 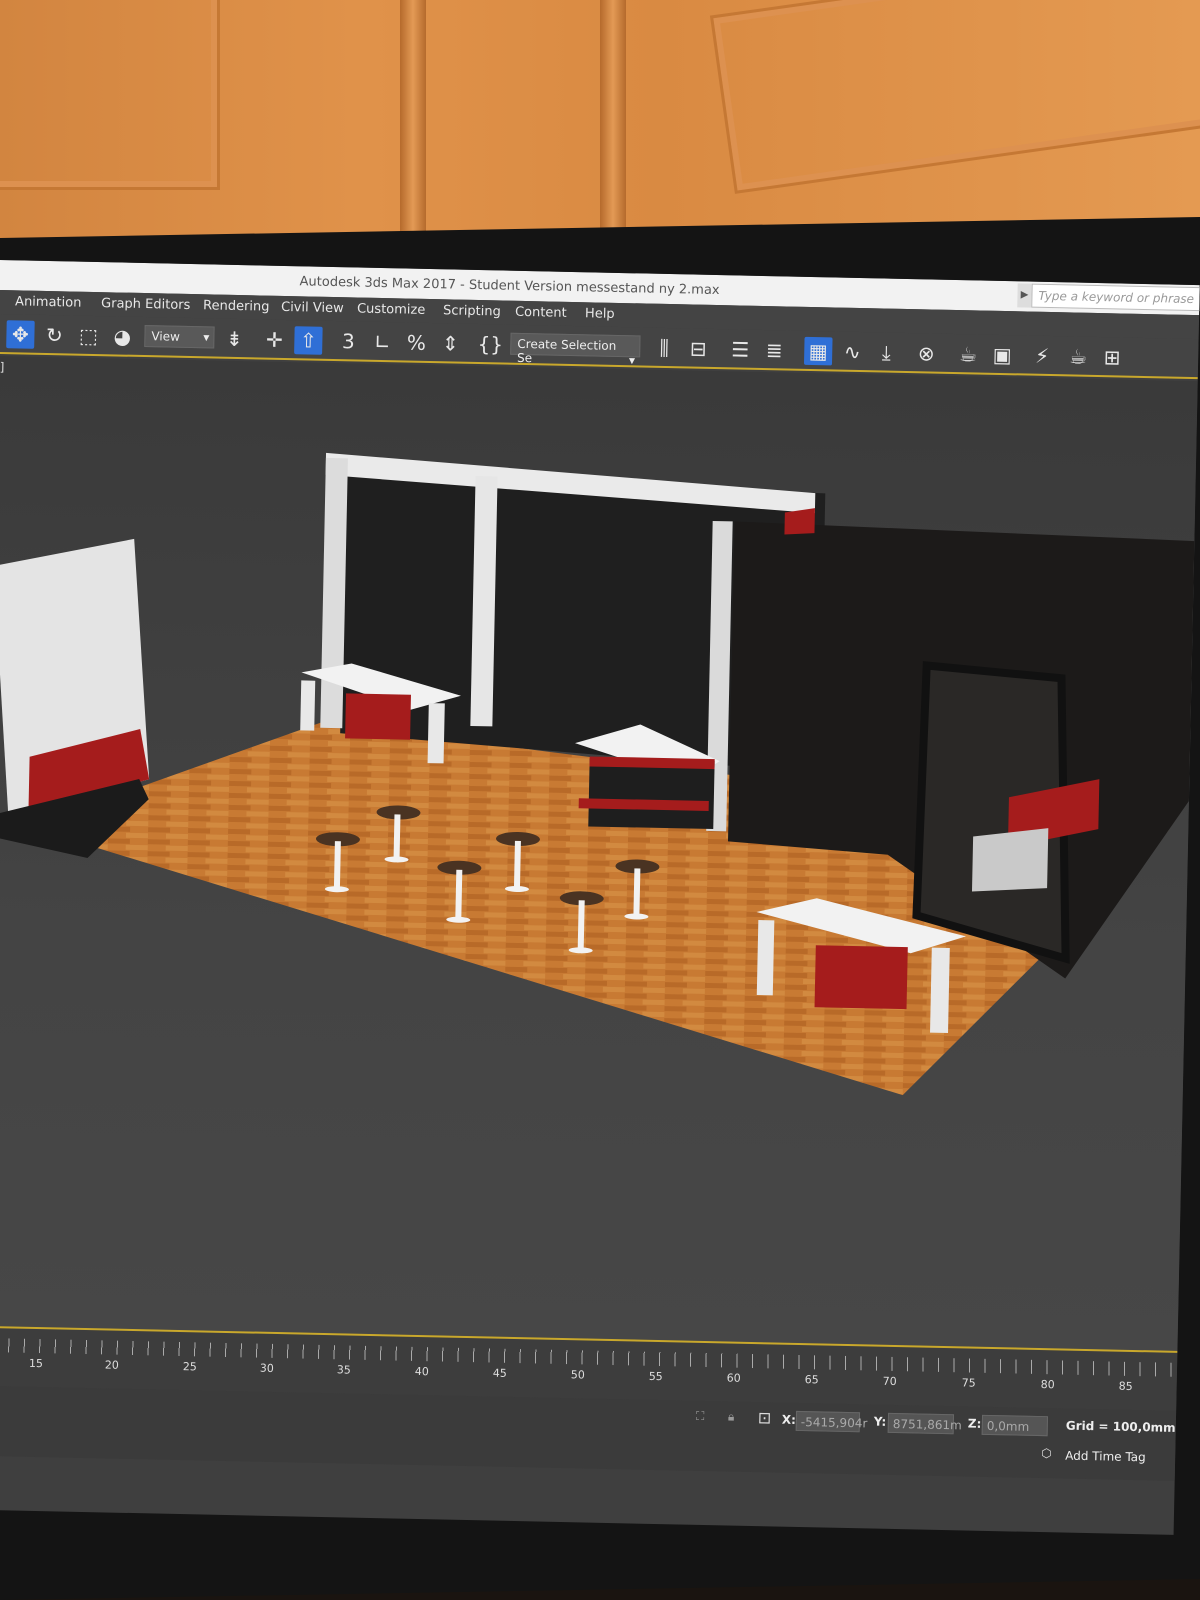 What do you see at coordinates (36, 1363) in the screenshot?
I see `tick-label: 15` at bounding box center [36, 1363].